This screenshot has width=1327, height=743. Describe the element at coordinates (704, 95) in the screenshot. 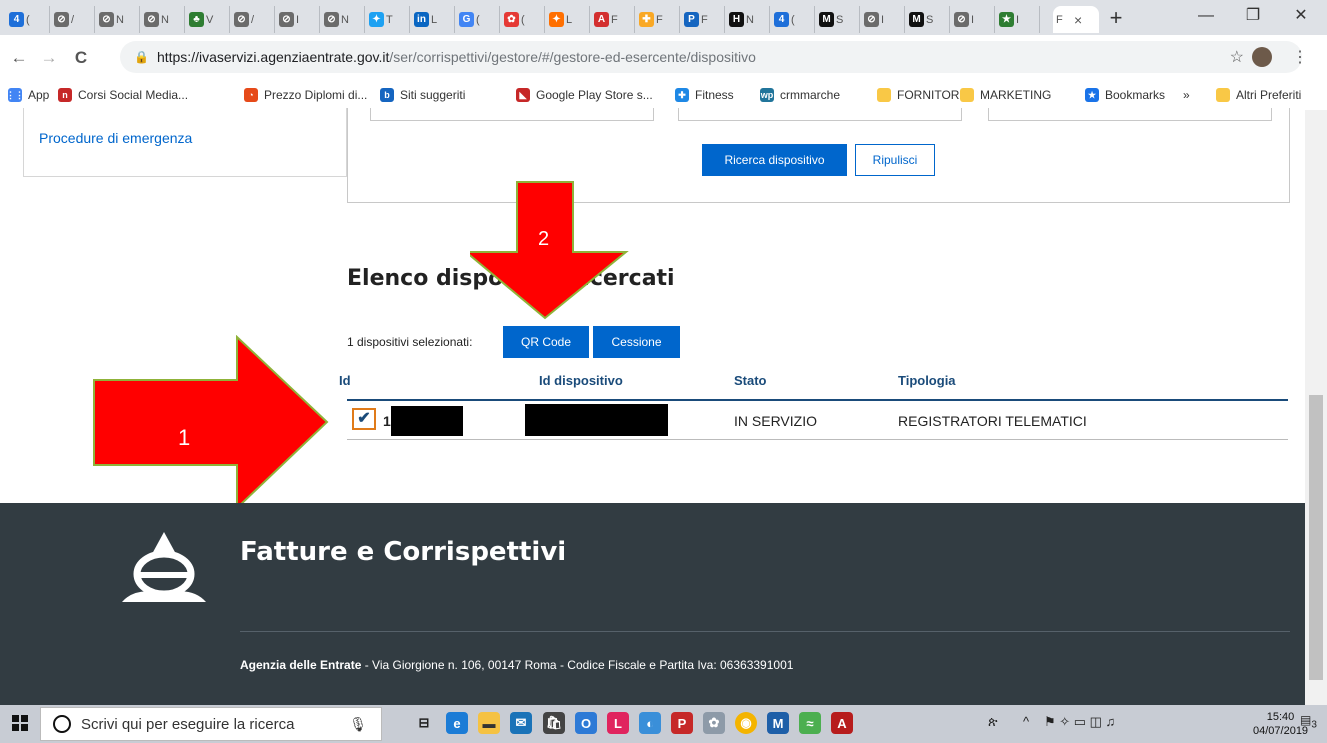

I see `bookmark-item: ✚ Fitness` at that location.